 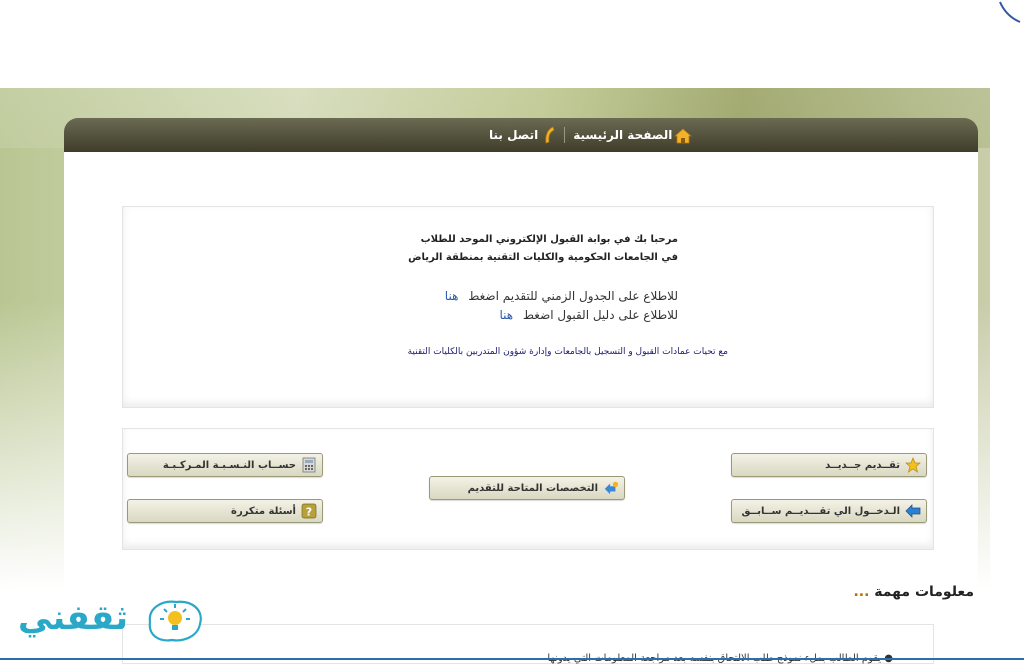 What do you see at coordinates (309, 465) in the screenshot?
I see `calculator-icon` at bounding box center [309, 465].